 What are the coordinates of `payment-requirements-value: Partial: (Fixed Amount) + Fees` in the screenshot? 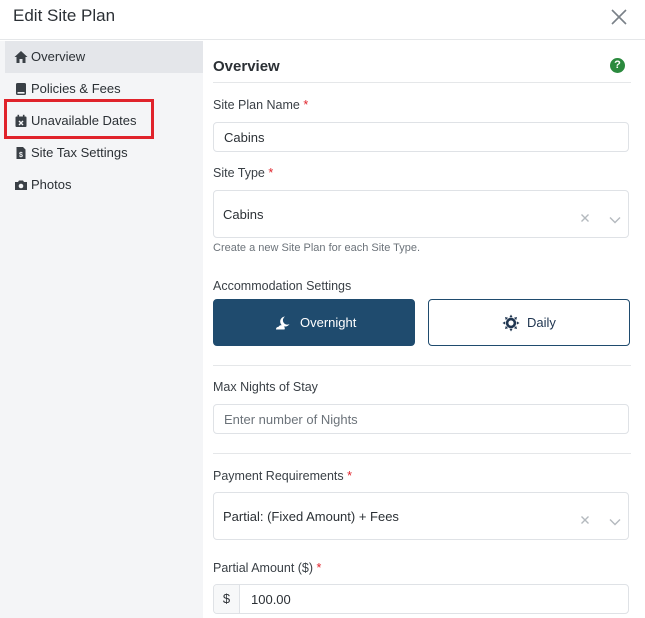 It's located at (311, 516).